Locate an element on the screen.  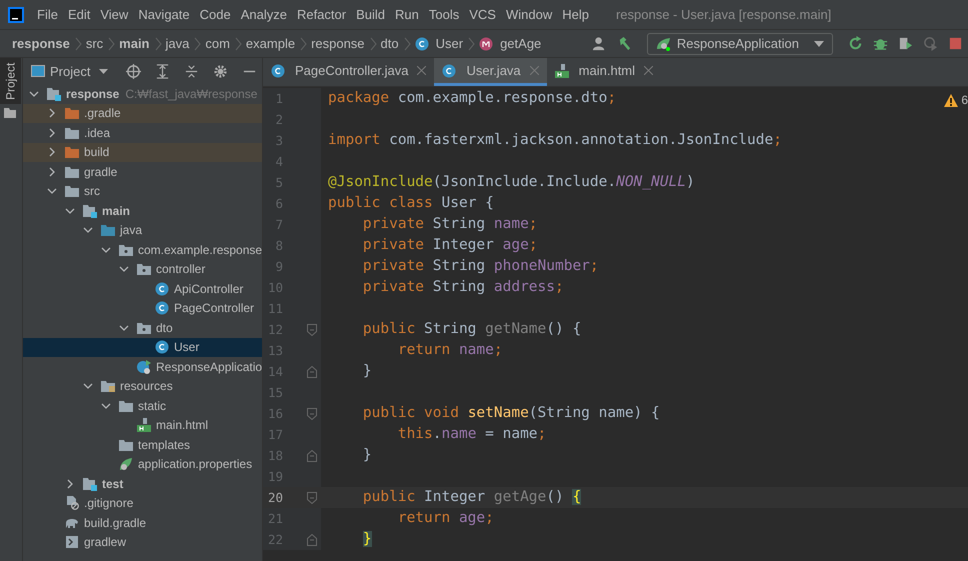
ignore-file-icon is located at coordinates (72, 503).